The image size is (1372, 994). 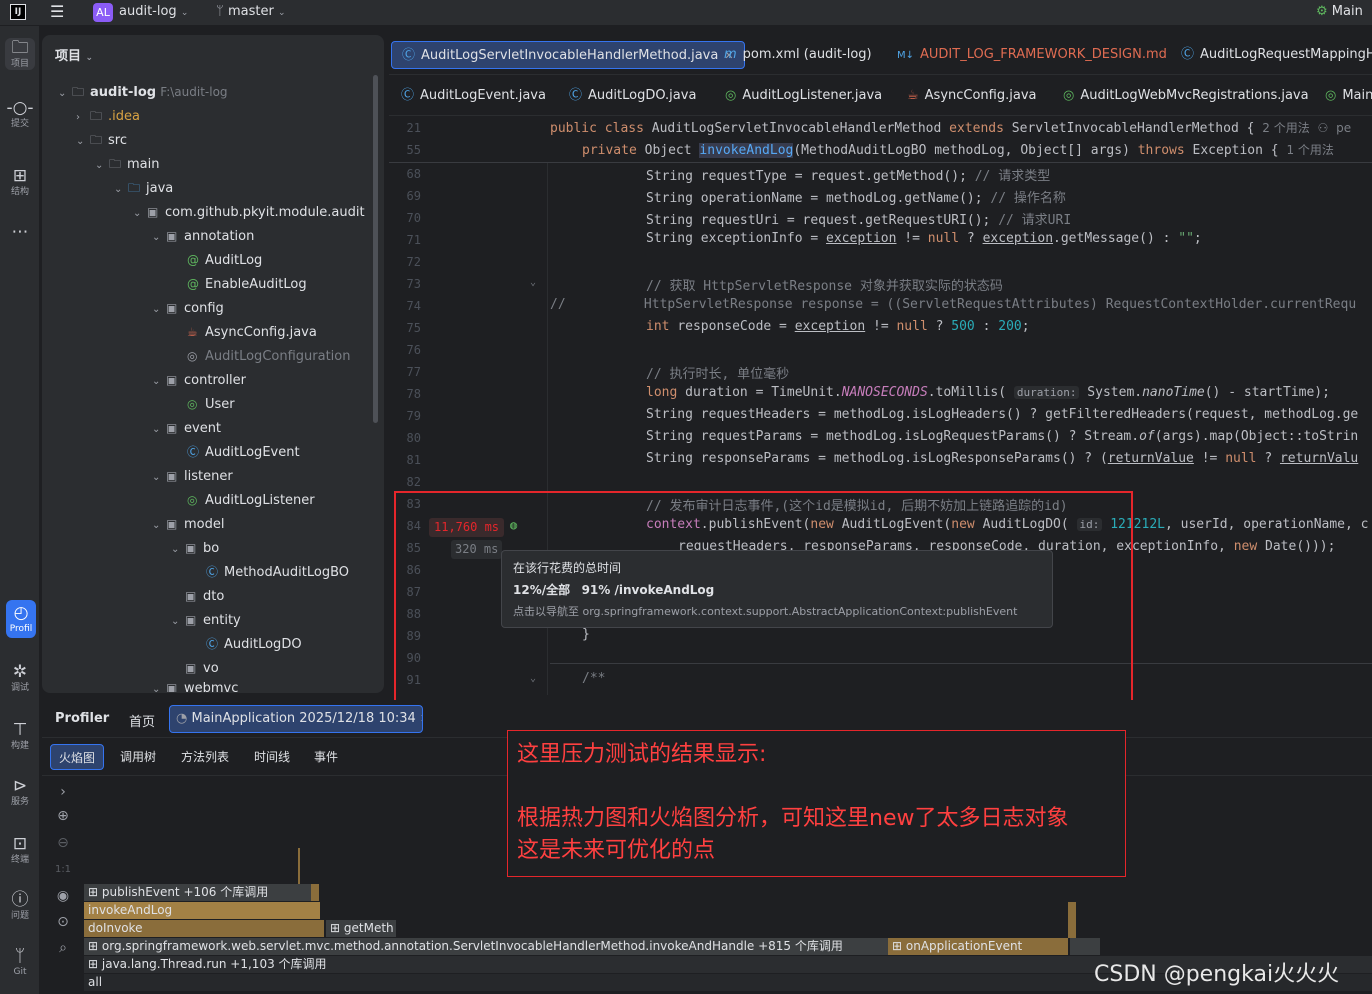 What do you see at coordinates (270, 572) in the screenshot?
I see `tree-item: Ⓒ MethodAuditLogBO` at bounding box center [270, 572].